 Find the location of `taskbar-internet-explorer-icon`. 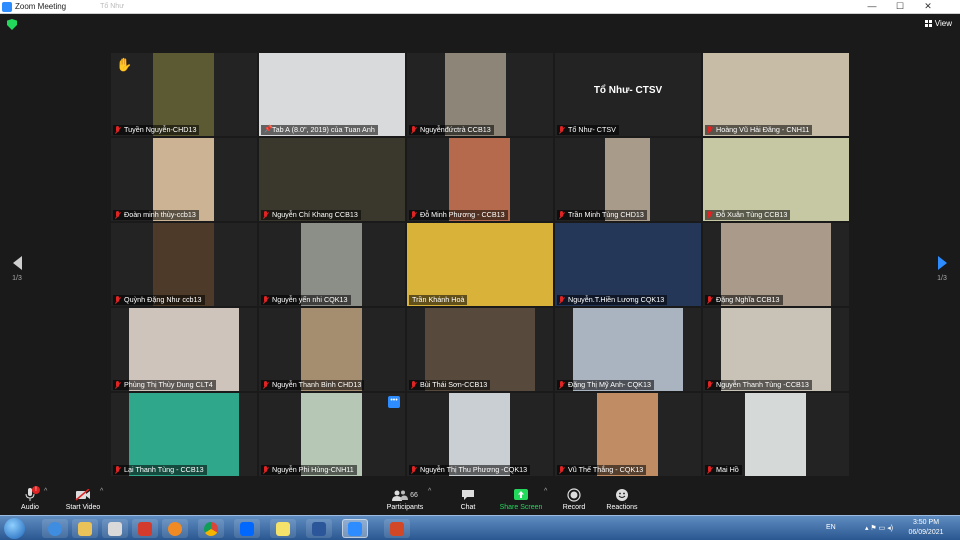

taskbar-internet-explorer-icon is located at coordinates (55, 528).